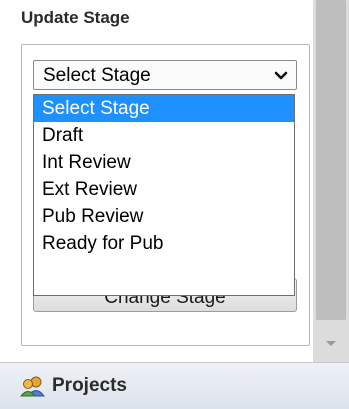 This screenshot has height=409, width=349. Describe the element at coordinates (164, 243) in the screenshot. I see `stage-option-ready-for-pub: Ready for Pub` at that location.